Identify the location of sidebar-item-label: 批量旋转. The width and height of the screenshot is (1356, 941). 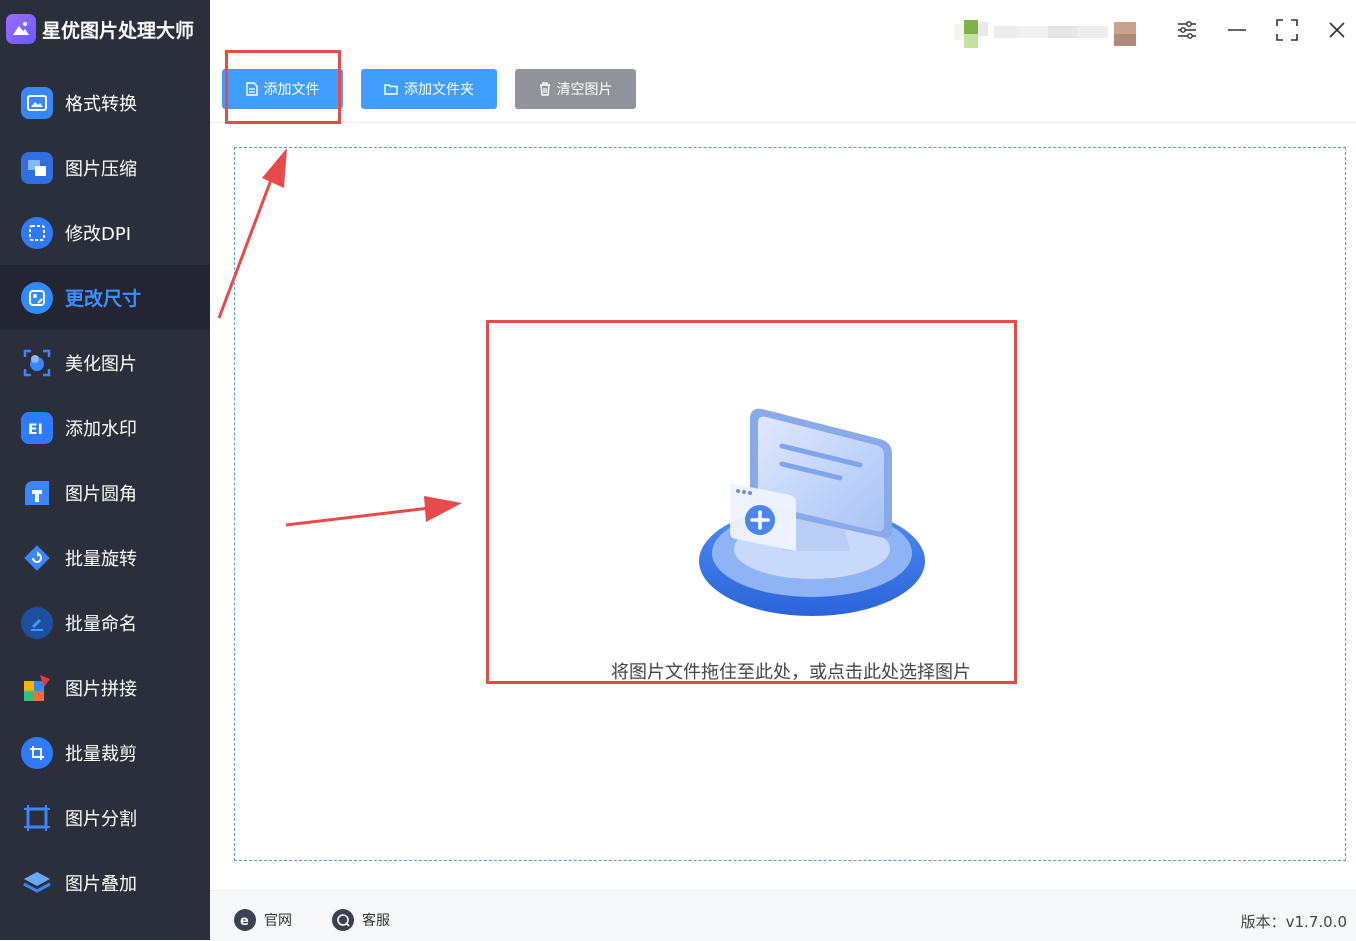
(101, 559).